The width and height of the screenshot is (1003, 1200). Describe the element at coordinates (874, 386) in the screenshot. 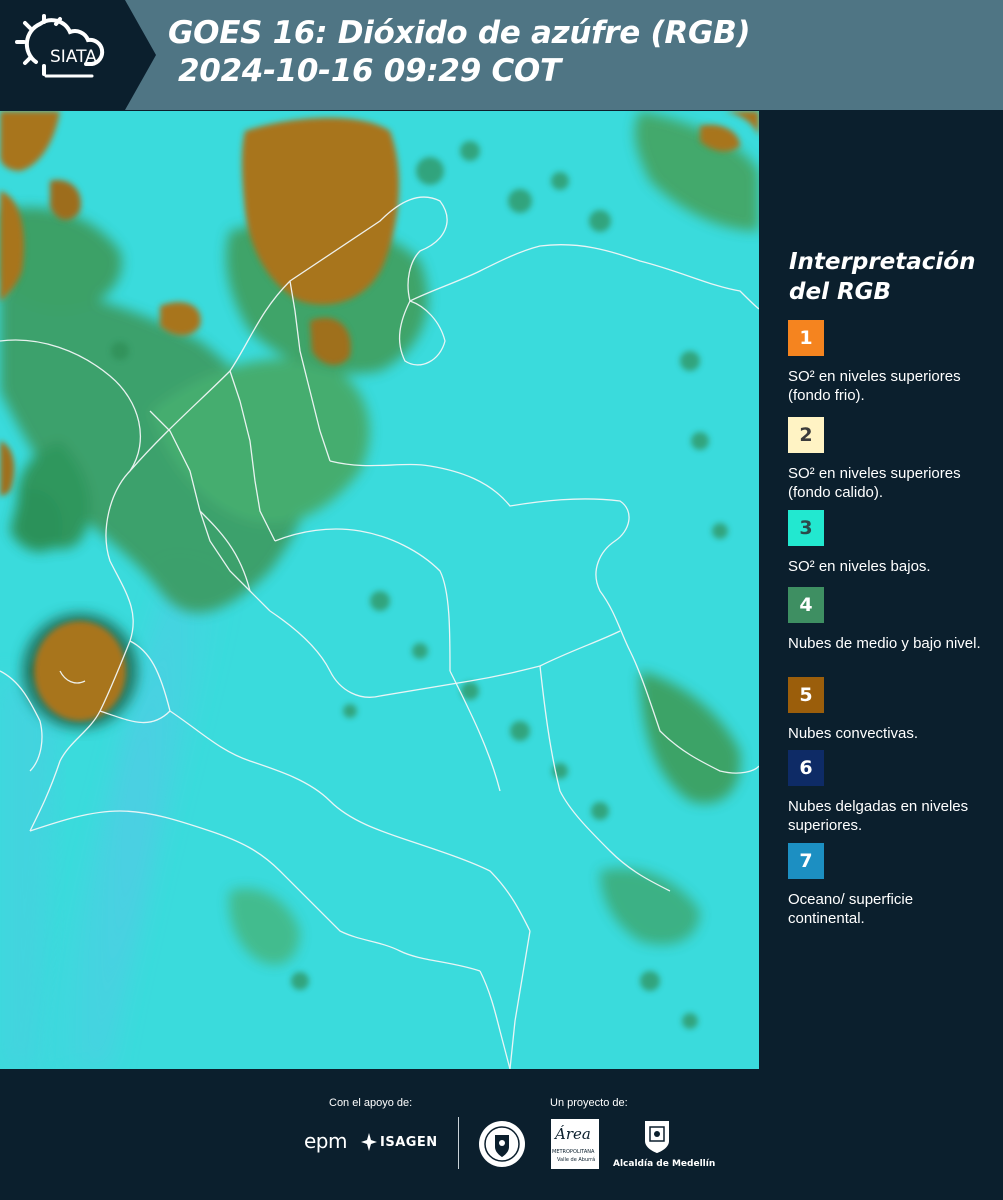

I see `legend-label: SO² en niveles superiores (fondo frio).` at that location.